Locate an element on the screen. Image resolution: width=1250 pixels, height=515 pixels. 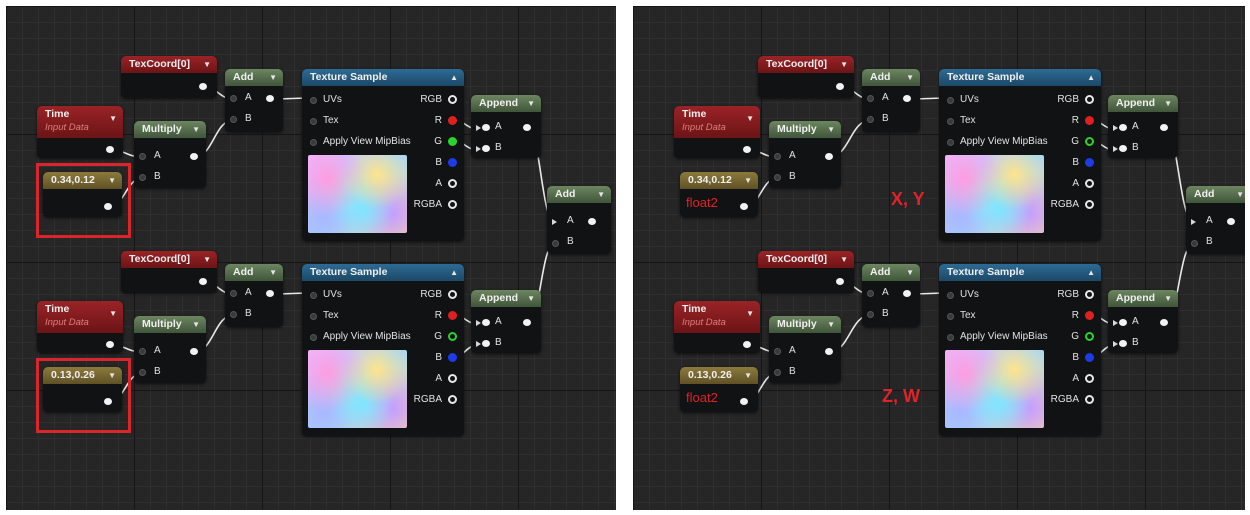
input-pin-mip is located at coordinates (950, 337).